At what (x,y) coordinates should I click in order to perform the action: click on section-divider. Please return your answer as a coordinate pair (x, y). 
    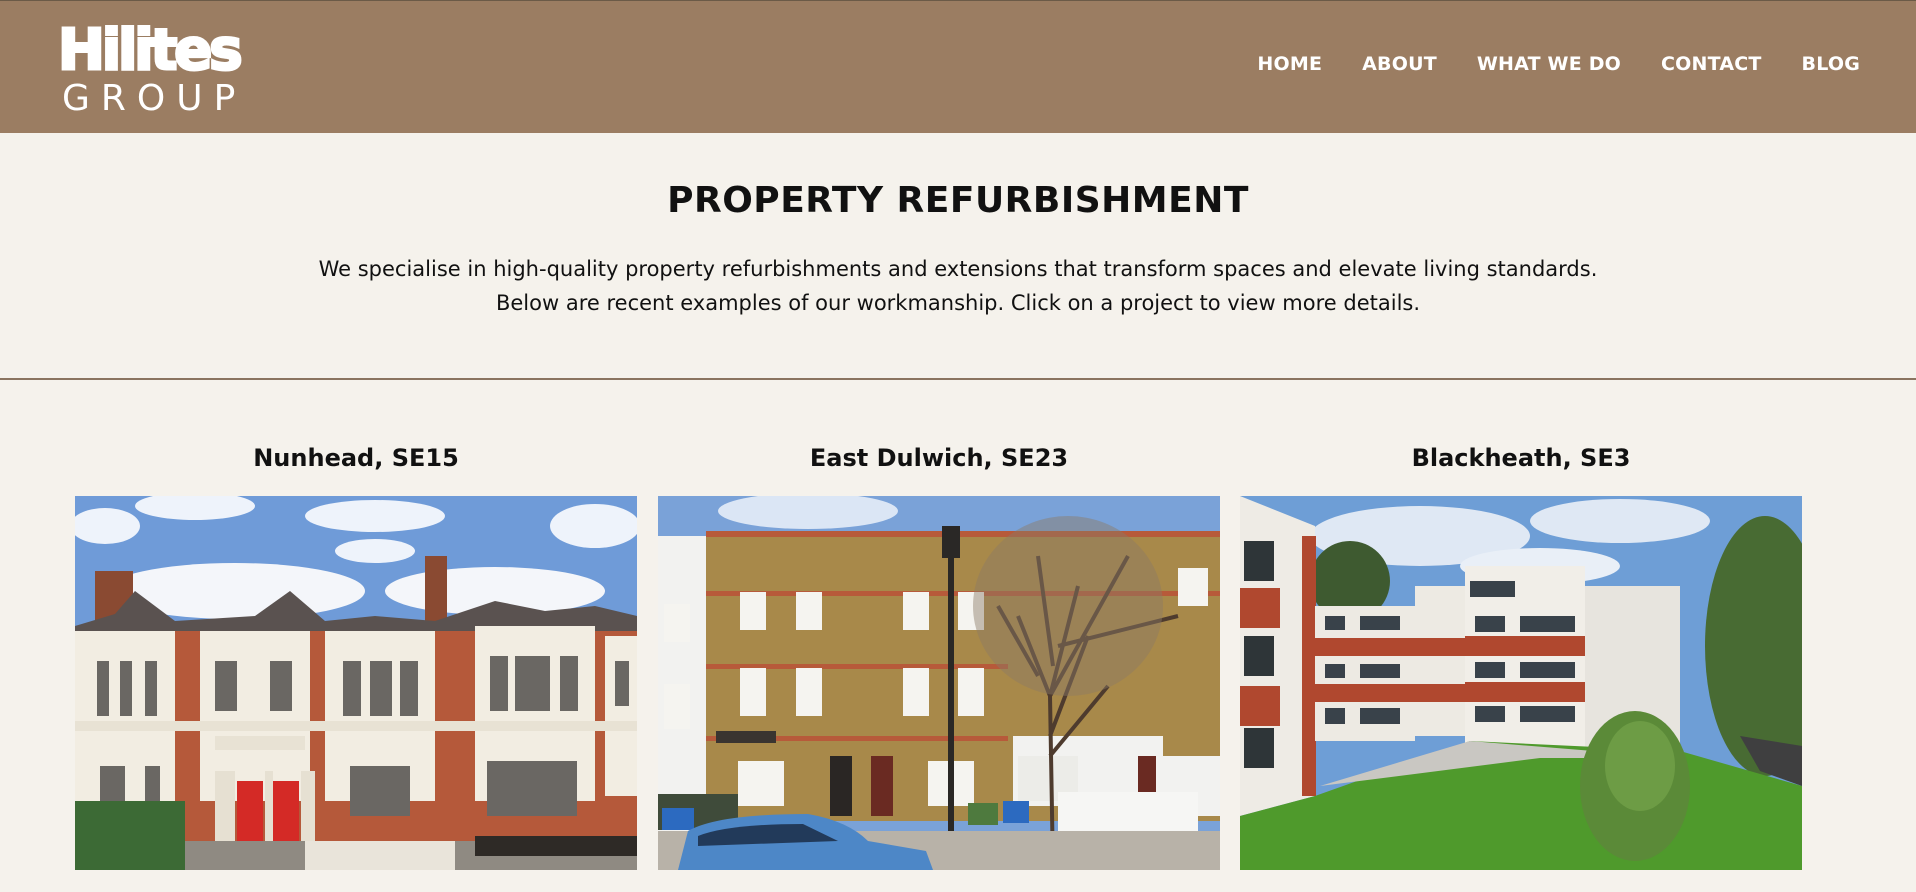
    Looking at the image, I should click on (958, 379).